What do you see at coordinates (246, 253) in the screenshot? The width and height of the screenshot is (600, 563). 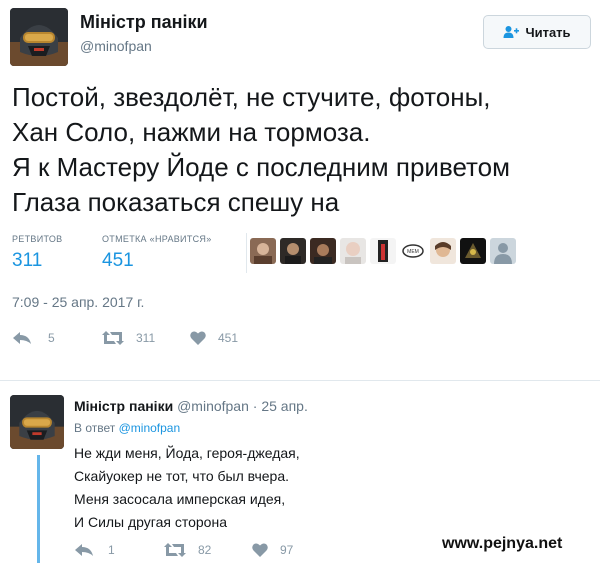 I see `stats-divider` at bounding box center [246, 253].